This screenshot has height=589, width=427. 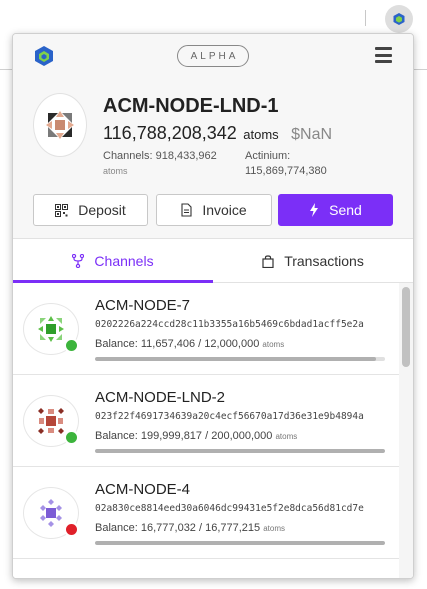 What do you see at coordinates (143, 305) in the screenshot?
I see `channel-name: ACM-NODE-7` at bounding box center [143, 305].